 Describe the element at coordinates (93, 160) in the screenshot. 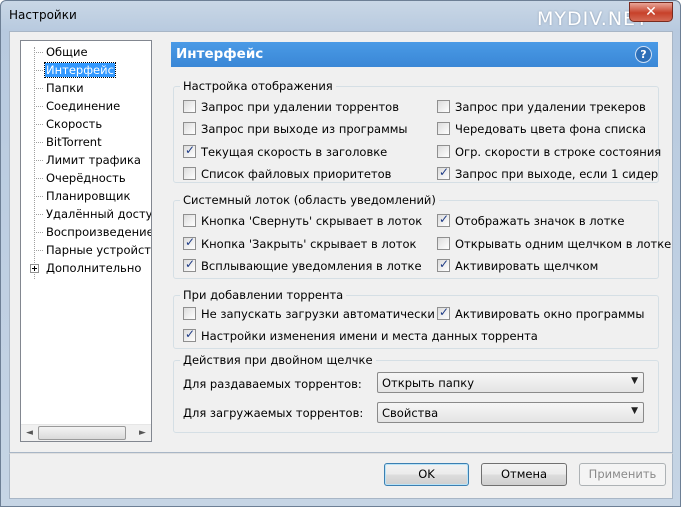

I see `tree-item-label: Лимит трафика` at that location.